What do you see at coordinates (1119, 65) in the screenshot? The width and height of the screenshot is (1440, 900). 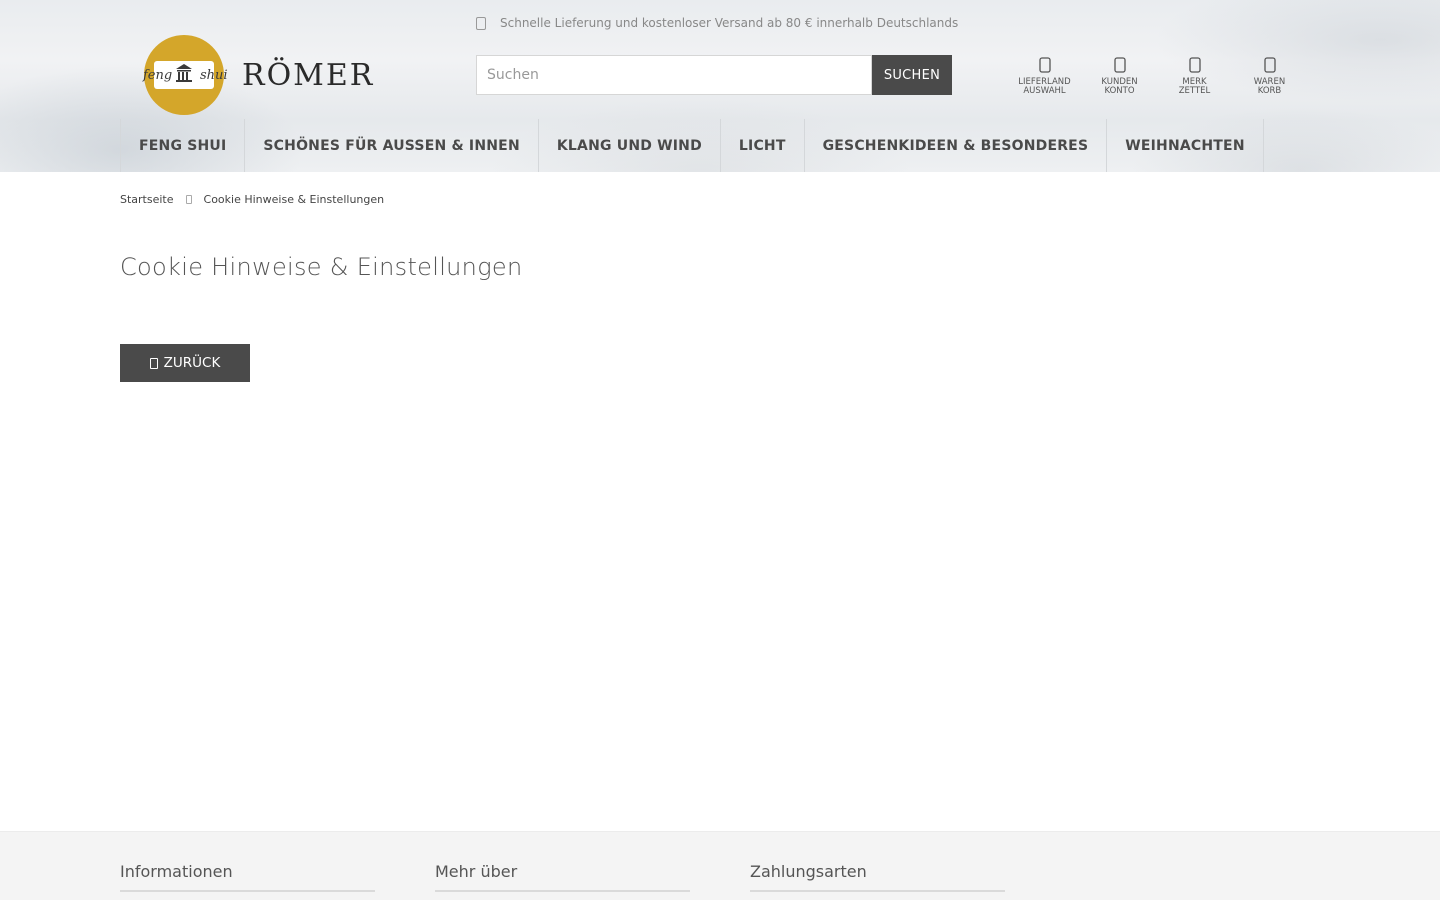 I see `user-icon` at bounding box center [1119, 65].